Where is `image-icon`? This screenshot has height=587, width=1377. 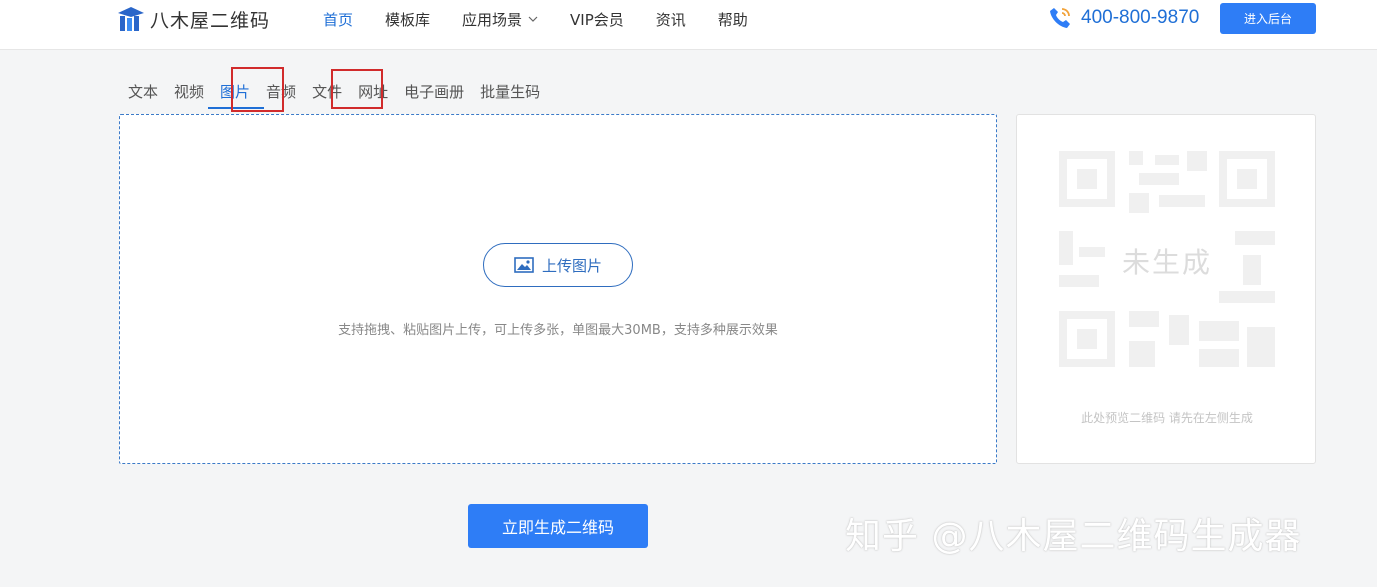
image-icon is located at coordinates (524, 265).